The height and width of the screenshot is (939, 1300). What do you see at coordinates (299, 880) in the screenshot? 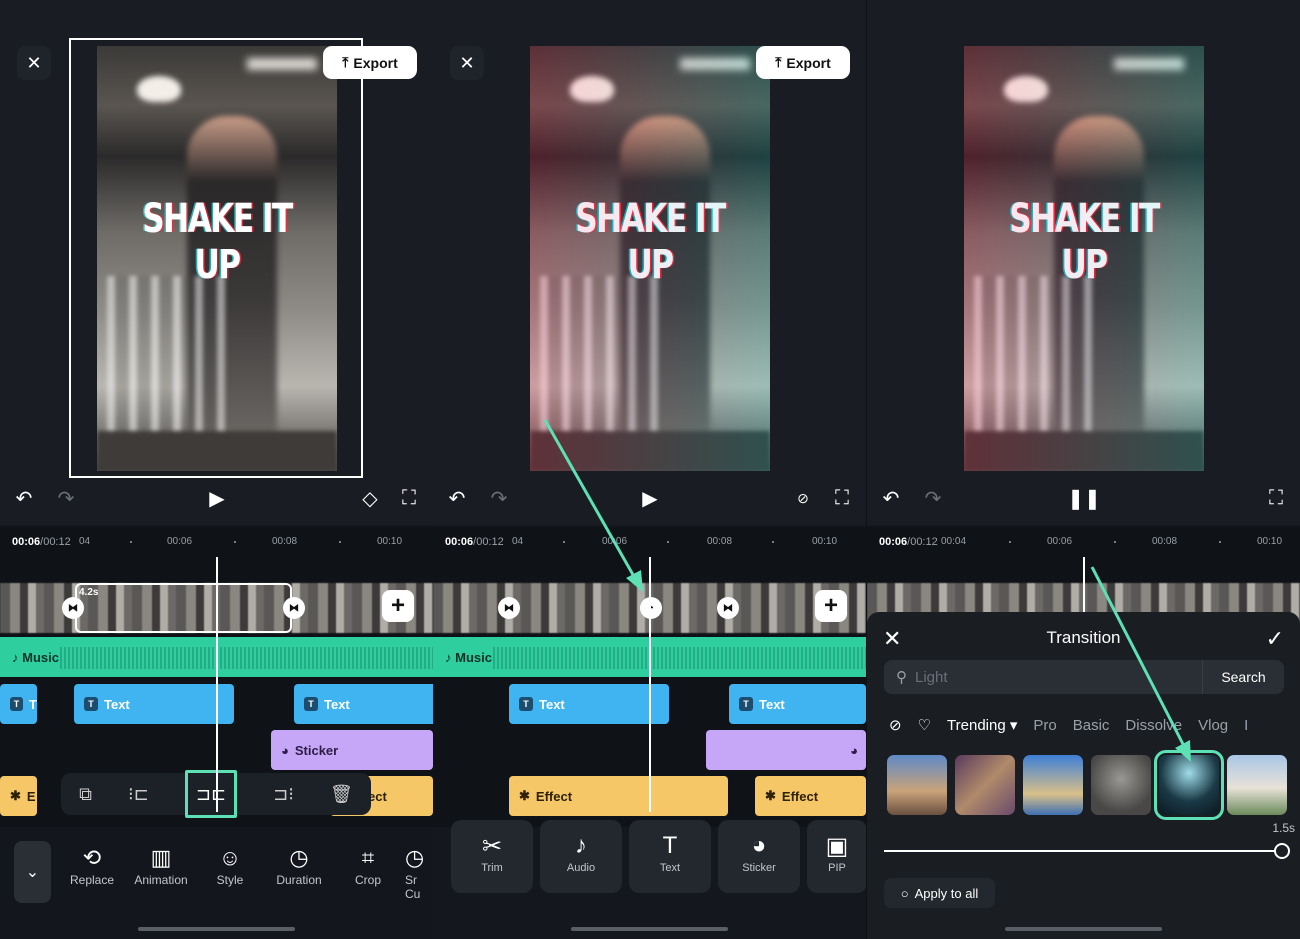
I see `tool-label: Duration` at bounding box center [299, 880].